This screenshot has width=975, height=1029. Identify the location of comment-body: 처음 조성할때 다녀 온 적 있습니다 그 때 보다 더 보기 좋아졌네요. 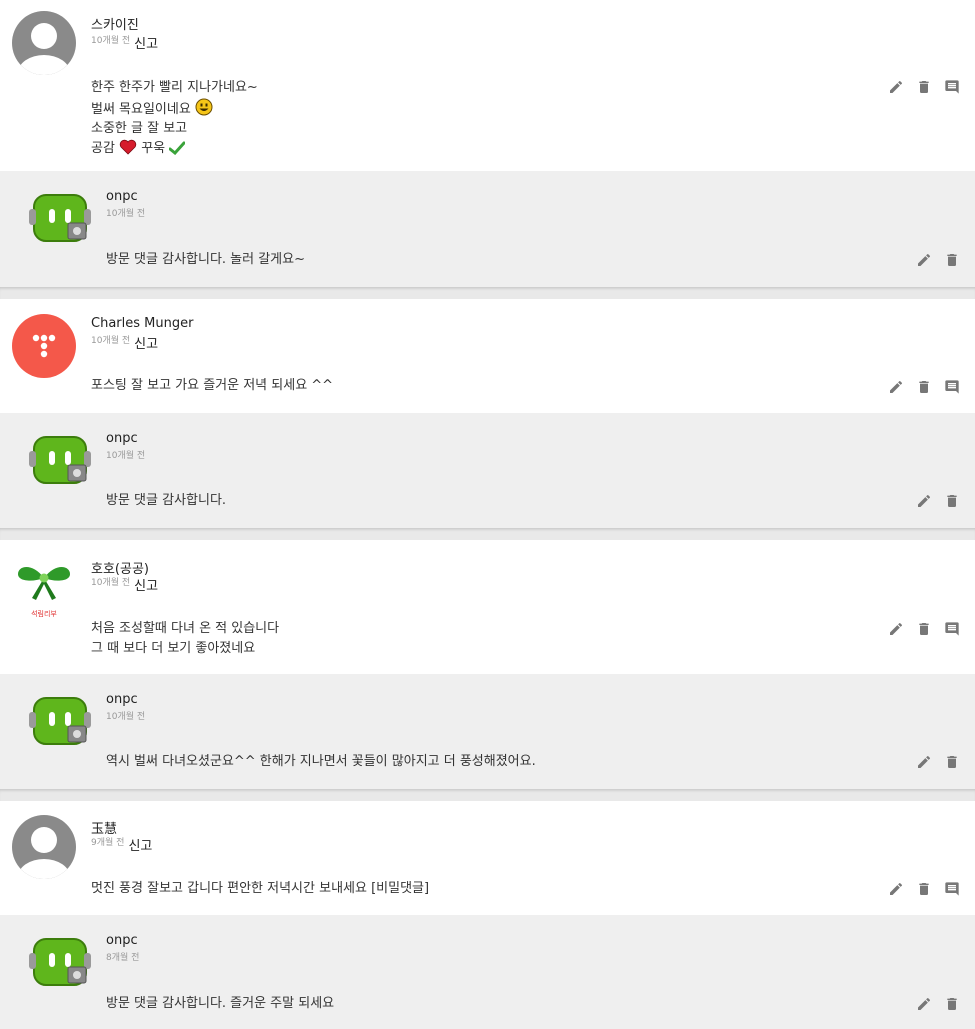
(185, 638).